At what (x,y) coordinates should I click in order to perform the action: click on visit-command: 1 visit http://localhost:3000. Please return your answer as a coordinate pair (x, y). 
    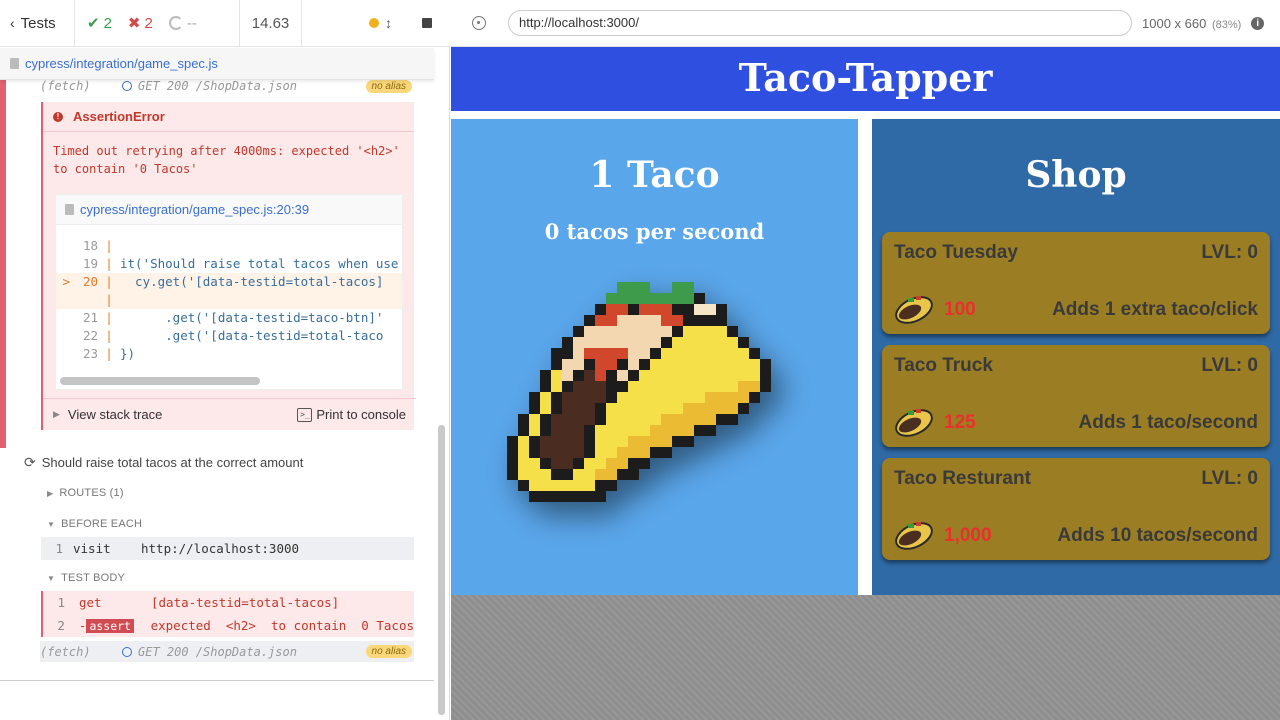
    Looking at the image, I should click on (227, 548).